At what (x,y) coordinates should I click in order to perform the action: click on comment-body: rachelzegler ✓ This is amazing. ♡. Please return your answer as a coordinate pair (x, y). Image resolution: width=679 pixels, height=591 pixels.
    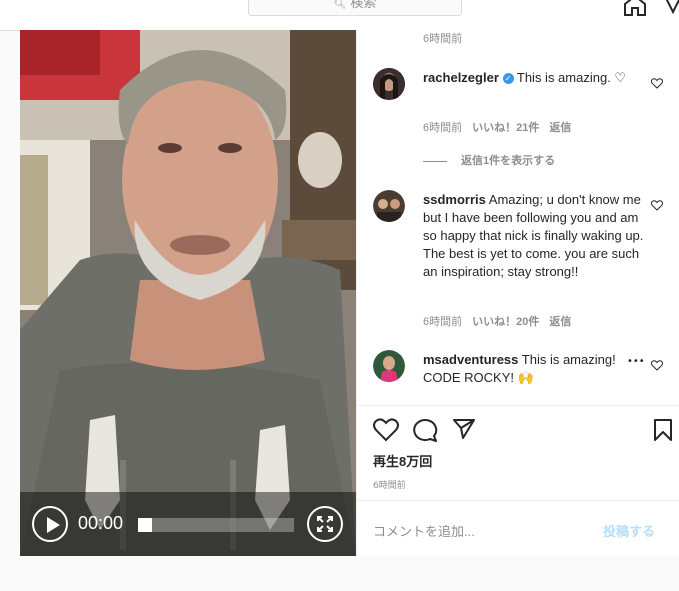
    Looking at the image, I should click on (534, 78).